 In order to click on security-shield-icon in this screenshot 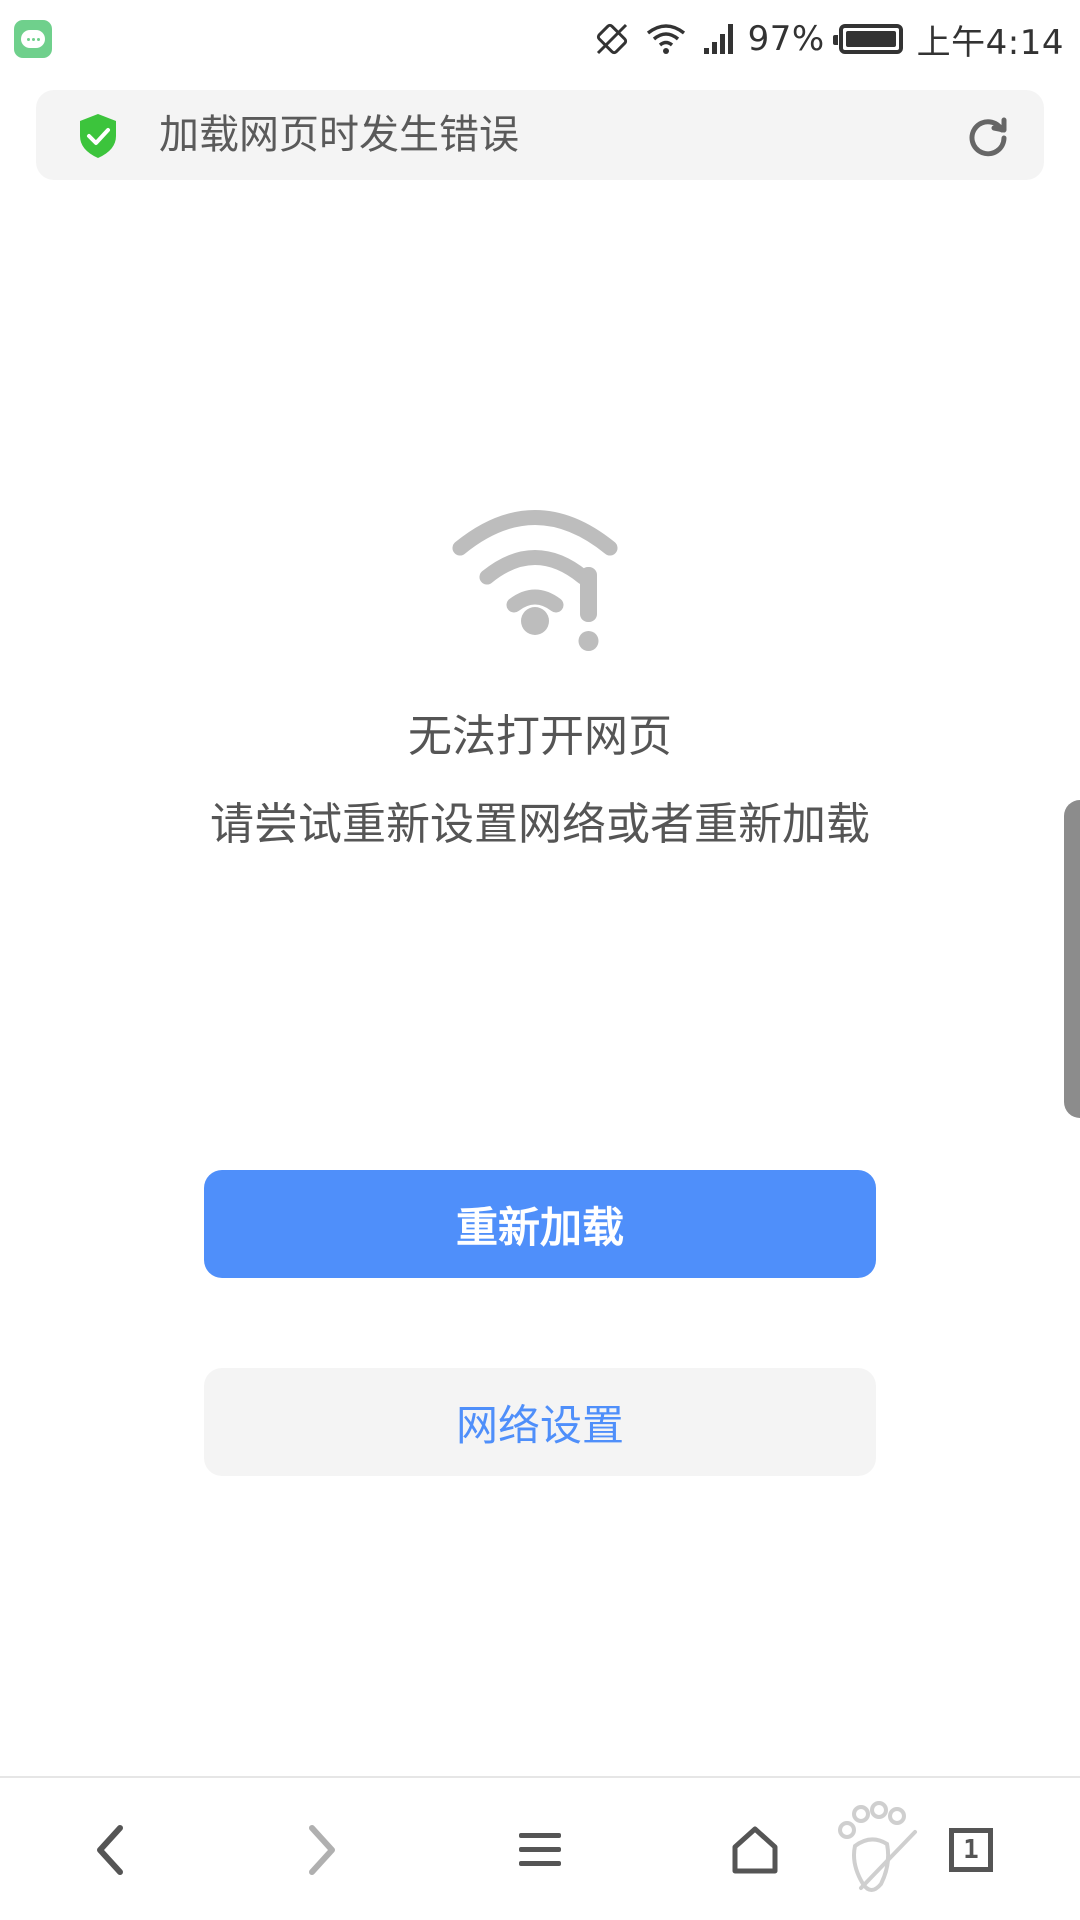, I will do `click(98, 136)`.